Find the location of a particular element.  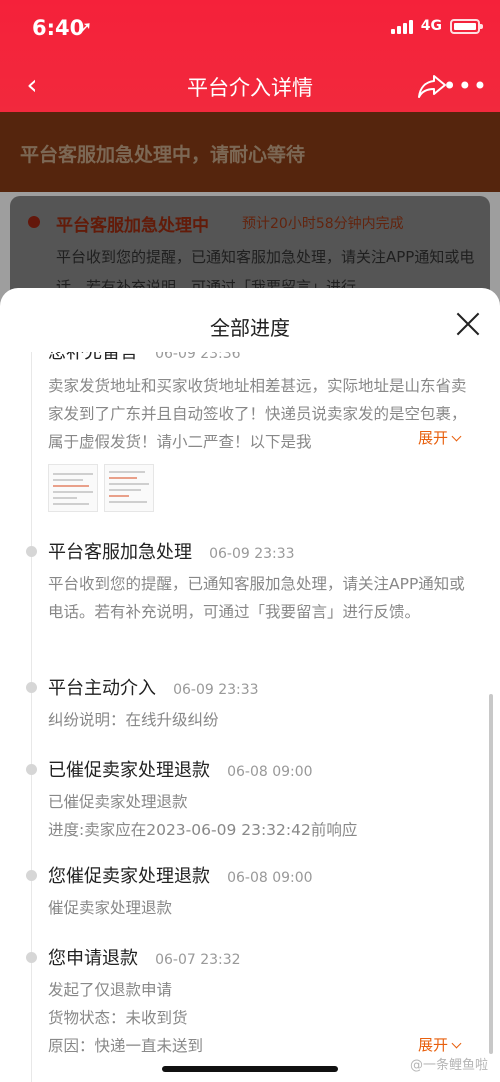

status-card-eta: 预计20小时58分钟内完成 is located at coordinates (323, 224).